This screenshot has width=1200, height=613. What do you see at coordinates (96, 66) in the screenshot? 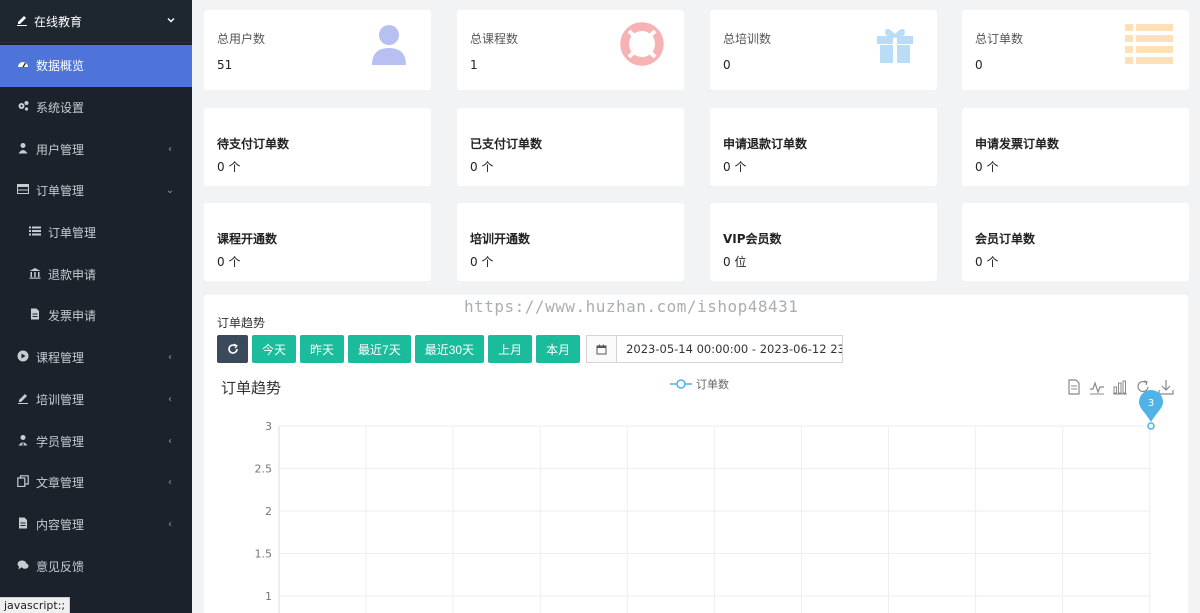
I see `sidebar-item-0: 数据概览` at bounding box center [96, 66].